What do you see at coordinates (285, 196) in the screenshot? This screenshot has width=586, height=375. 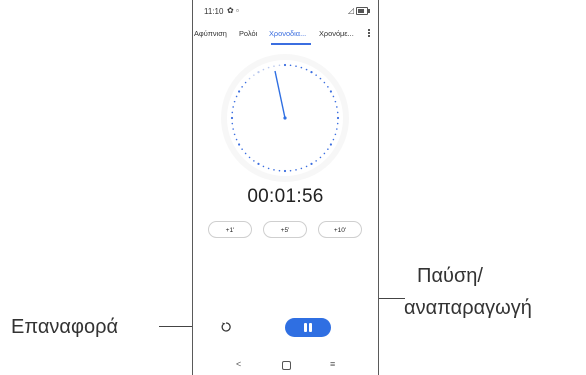 I see `stopwatch-time: 00:01:56` at bounding box center [285, 196].